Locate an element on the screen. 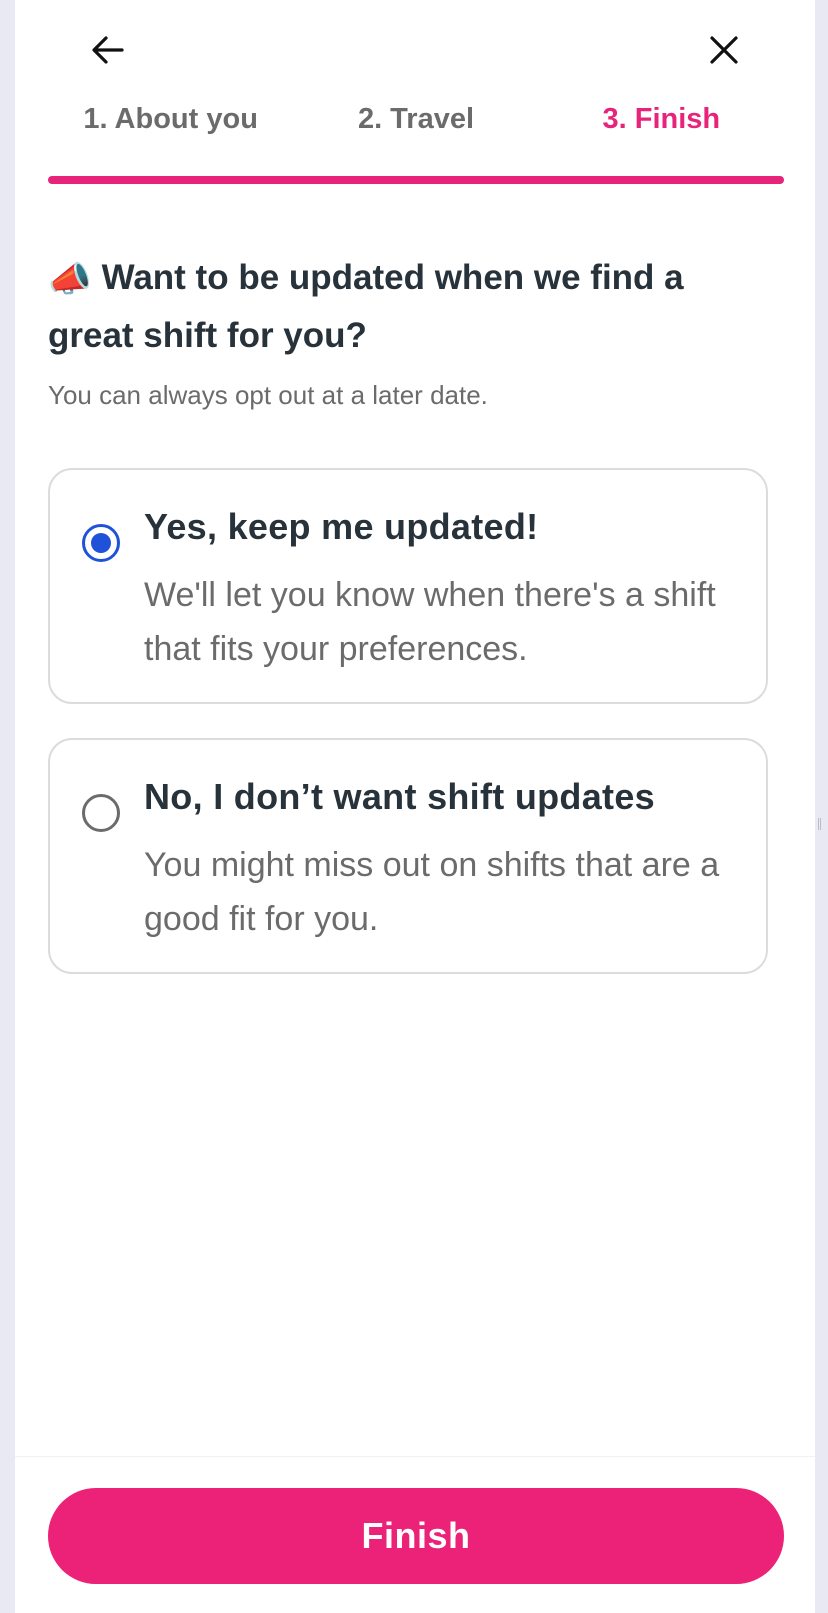  step-travel: 2. Travel is located at coordinates (415, 120).